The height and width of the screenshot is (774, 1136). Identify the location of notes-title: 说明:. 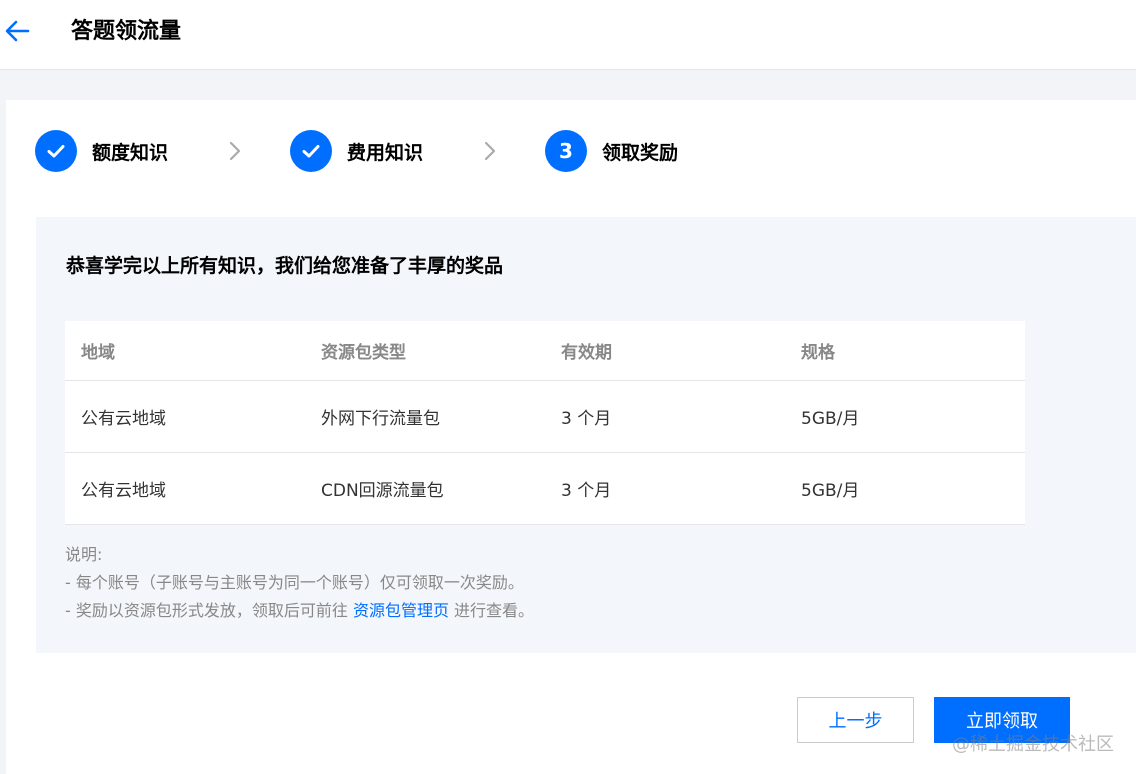
(84, 554).